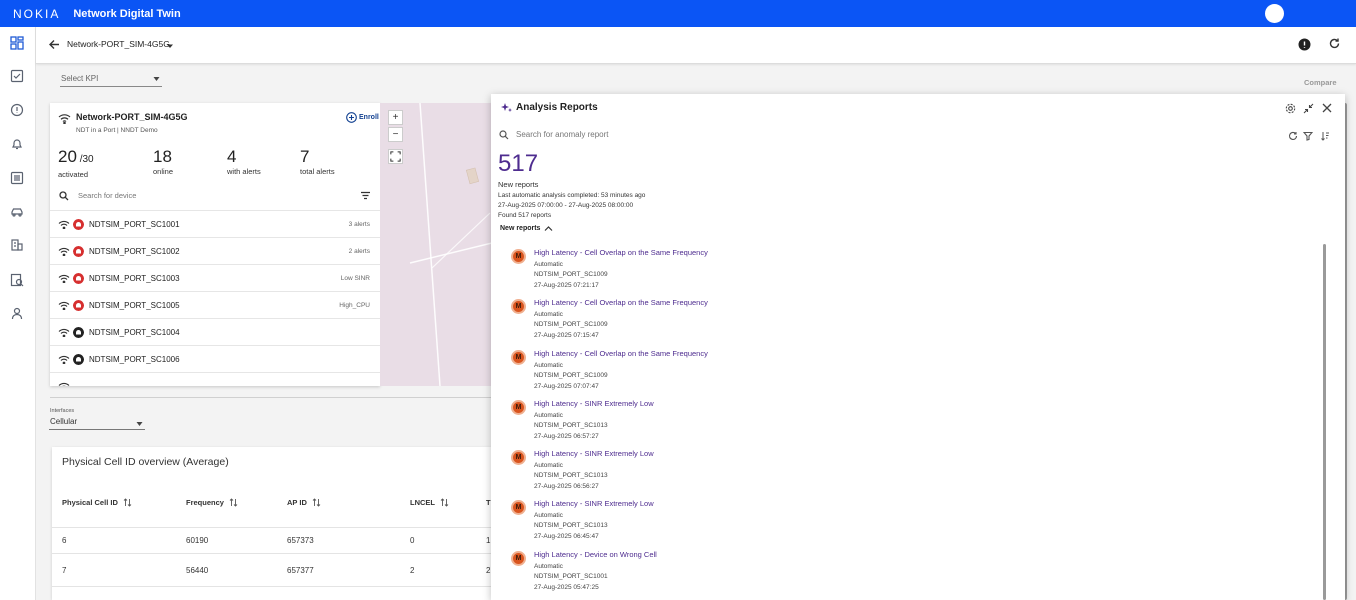 The image size is (1356, 600). Describe the element at coordinates (215, 223) in the screenshot. I see `device-row: NDTSIM_PORT_SC1001 3 alerts` at that location.